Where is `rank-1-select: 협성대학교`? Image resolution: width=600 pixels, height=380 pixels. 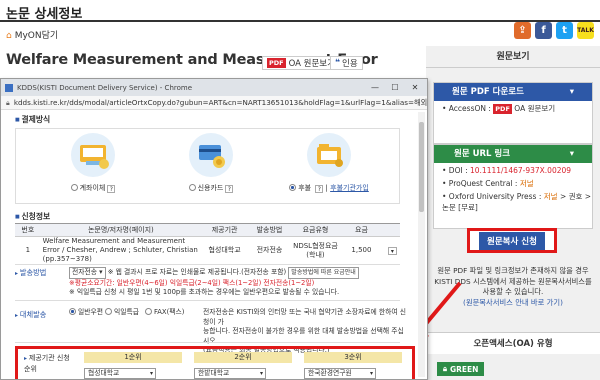
rank-1-select: 협성대학교 is located at coordinates (120, 373).